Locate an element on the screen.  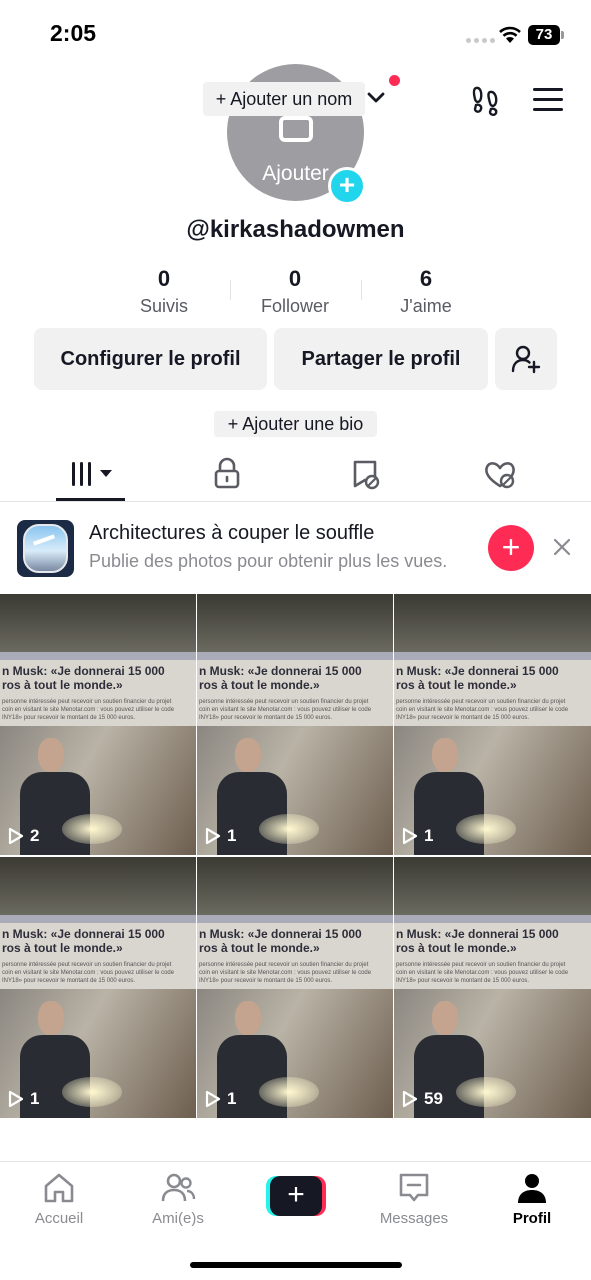
profile-icon is located at coordinates (532, 1188).